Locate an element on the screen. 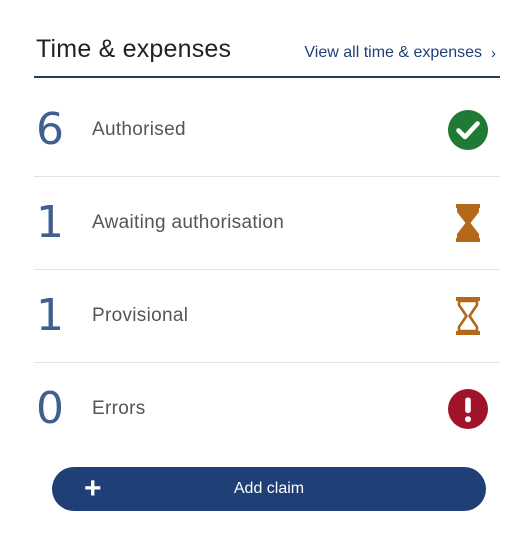 This screenshot has height=542, width=523. check-circle-icon is located at coordinates (468, 130).